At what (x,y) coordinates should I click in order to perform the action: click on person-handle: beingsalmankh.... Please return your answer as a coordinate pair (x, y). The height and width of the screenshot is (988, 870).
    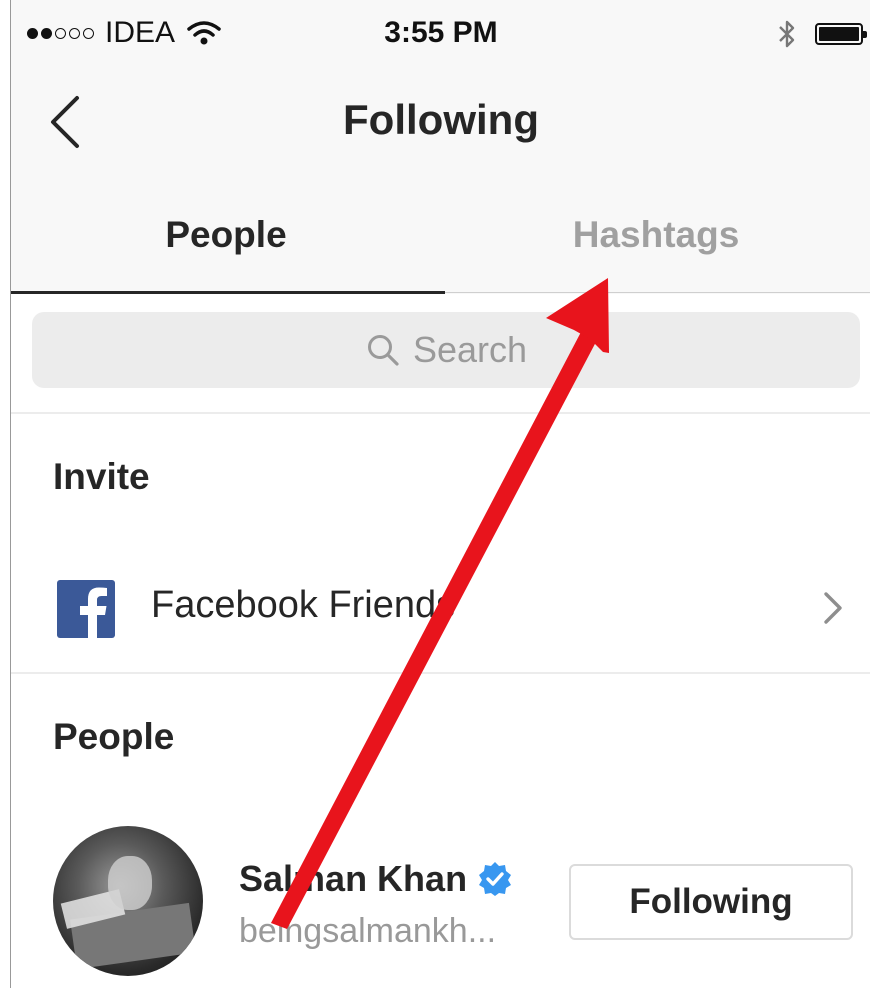
    Looking at the image, I should click on (368, 931).